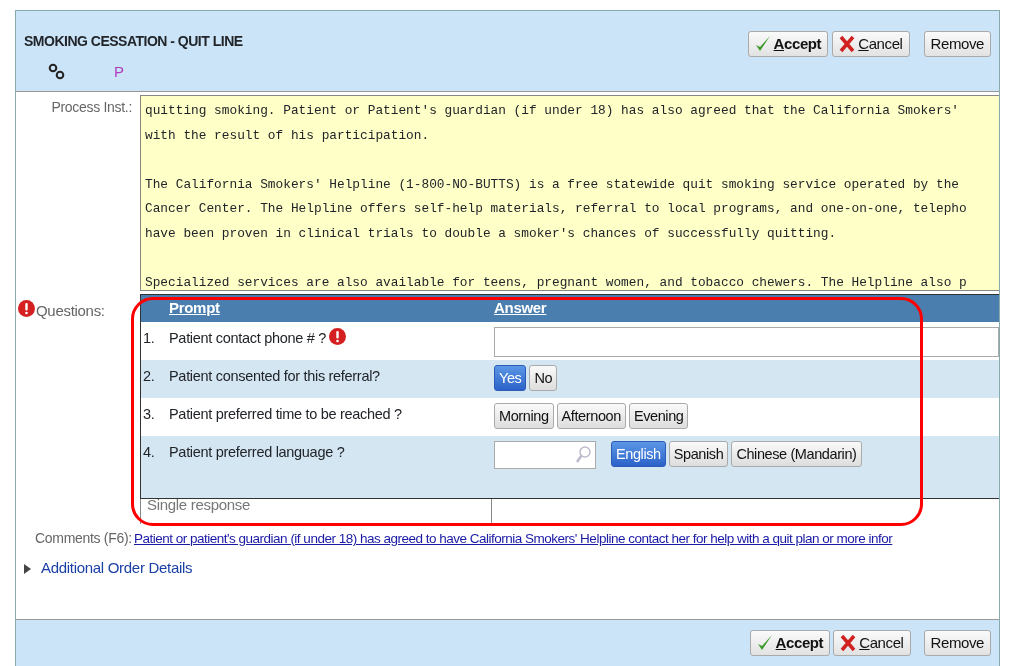  Describe the element at coordinates (247, 338) in the screenshot. I see `question-prompt: Patient contact phone # ?` at that location.